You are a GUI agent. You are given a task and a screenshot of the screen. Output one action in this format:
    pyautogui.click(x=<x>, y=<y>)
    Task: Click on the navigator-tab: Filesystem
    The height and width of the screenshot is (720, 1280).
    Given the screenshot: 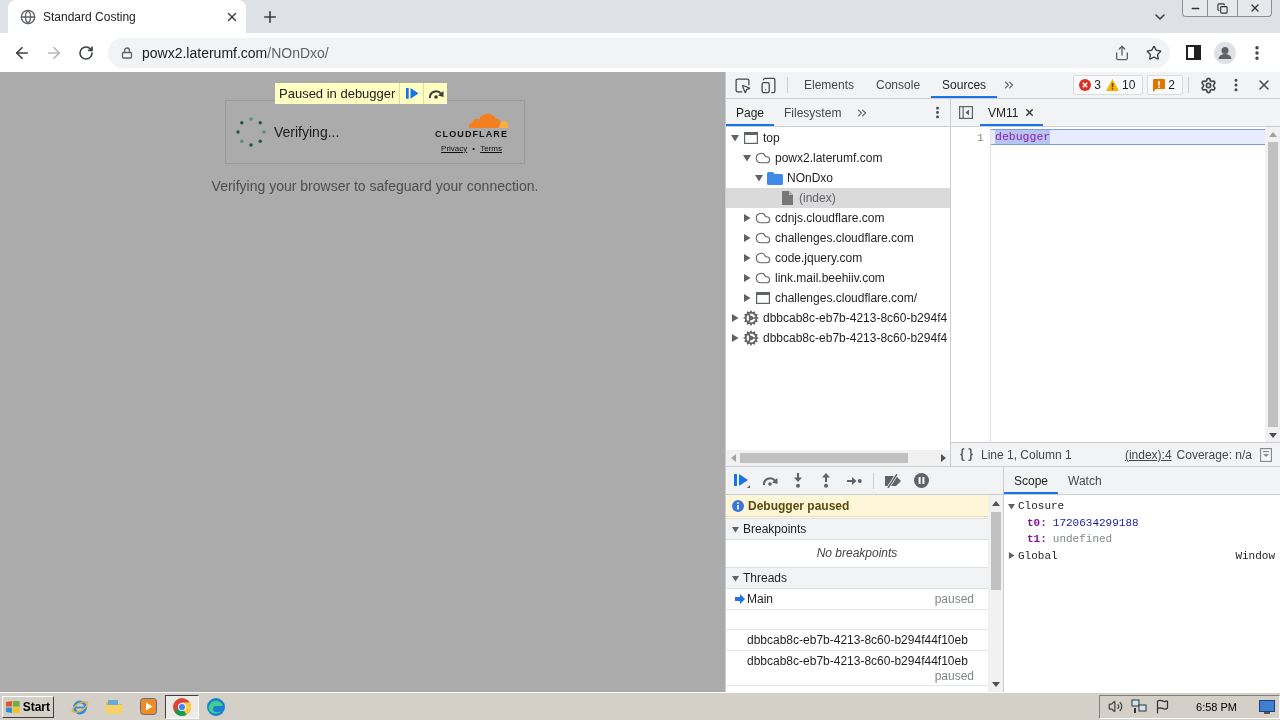 What is the action you would take?
    pyautogui.click(x=813, y=112)
    